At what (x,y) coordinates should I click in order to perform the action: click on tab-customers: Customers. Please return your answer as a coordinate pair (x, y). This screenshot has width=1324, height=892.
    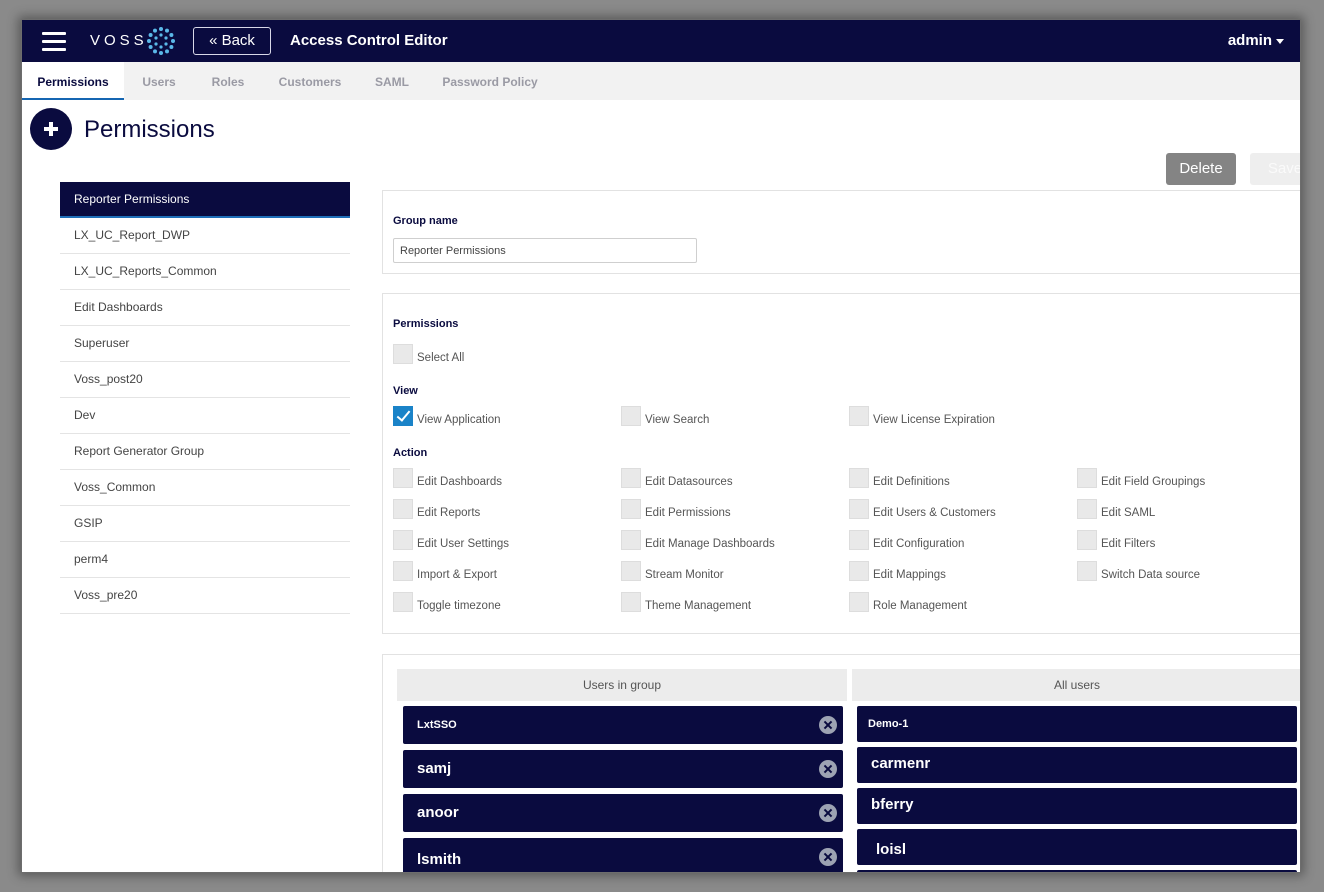
    Looking at the image, I should click on (310, 81).